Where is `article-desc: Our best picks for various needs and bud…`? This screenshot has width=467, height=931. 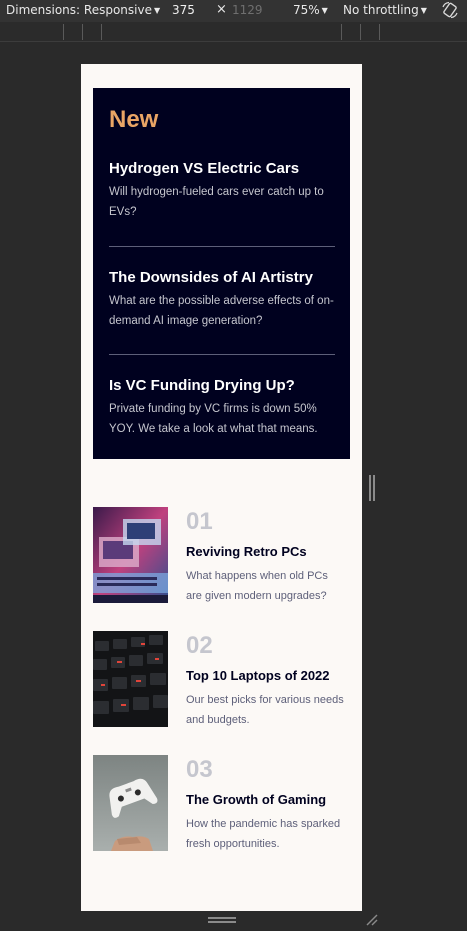
article-desc: Our best picks for various needs and bud… is located at coordinates (265, 710).